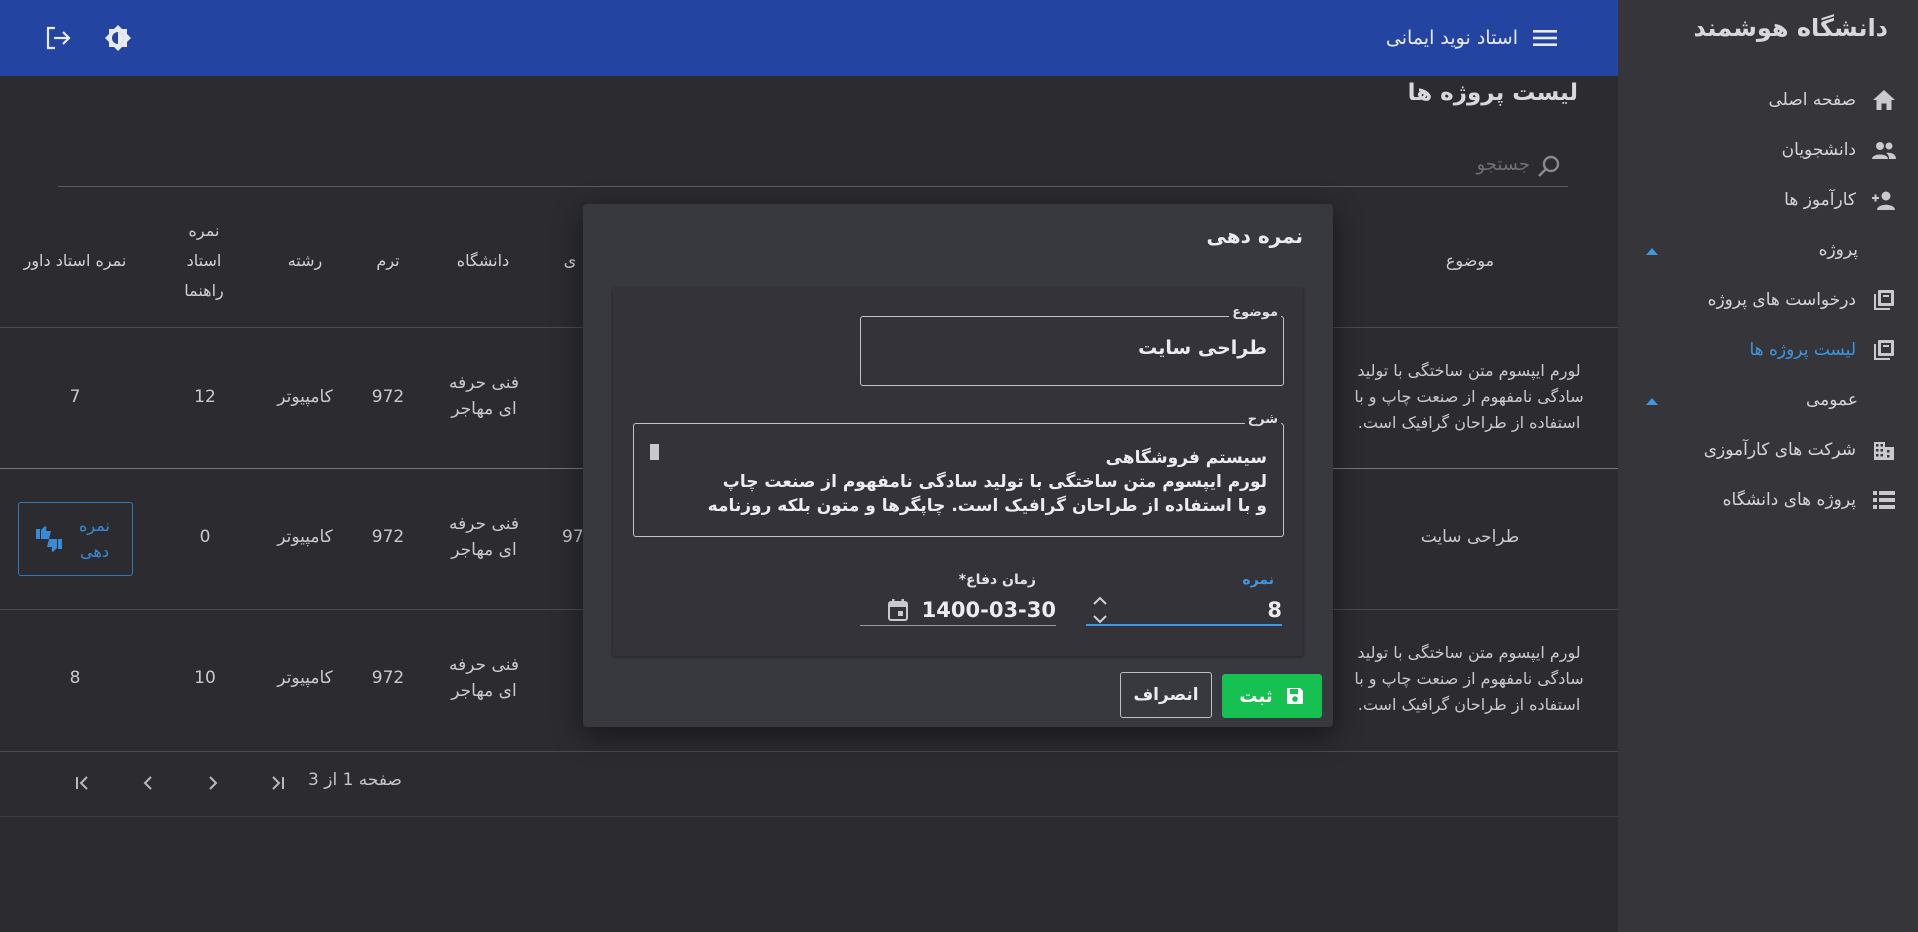 The image size is (1918, 932). I want to click on grade-button: نمره دهی, so click(75, 539).